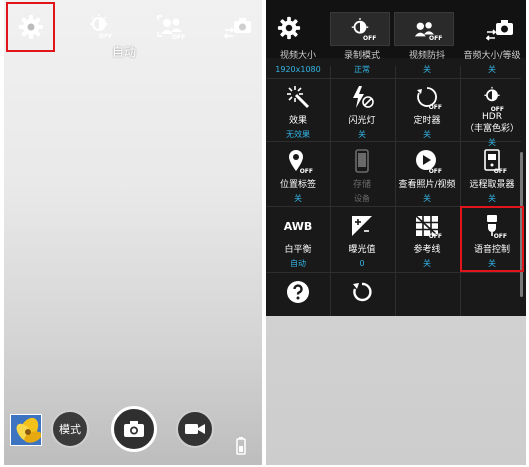 This screenshot has width=529, height=467. What do you see at coordinates (427, 185) in the screenshot?
I see `setting-label: 查看照片/视频` at bounding box center [427, 185].